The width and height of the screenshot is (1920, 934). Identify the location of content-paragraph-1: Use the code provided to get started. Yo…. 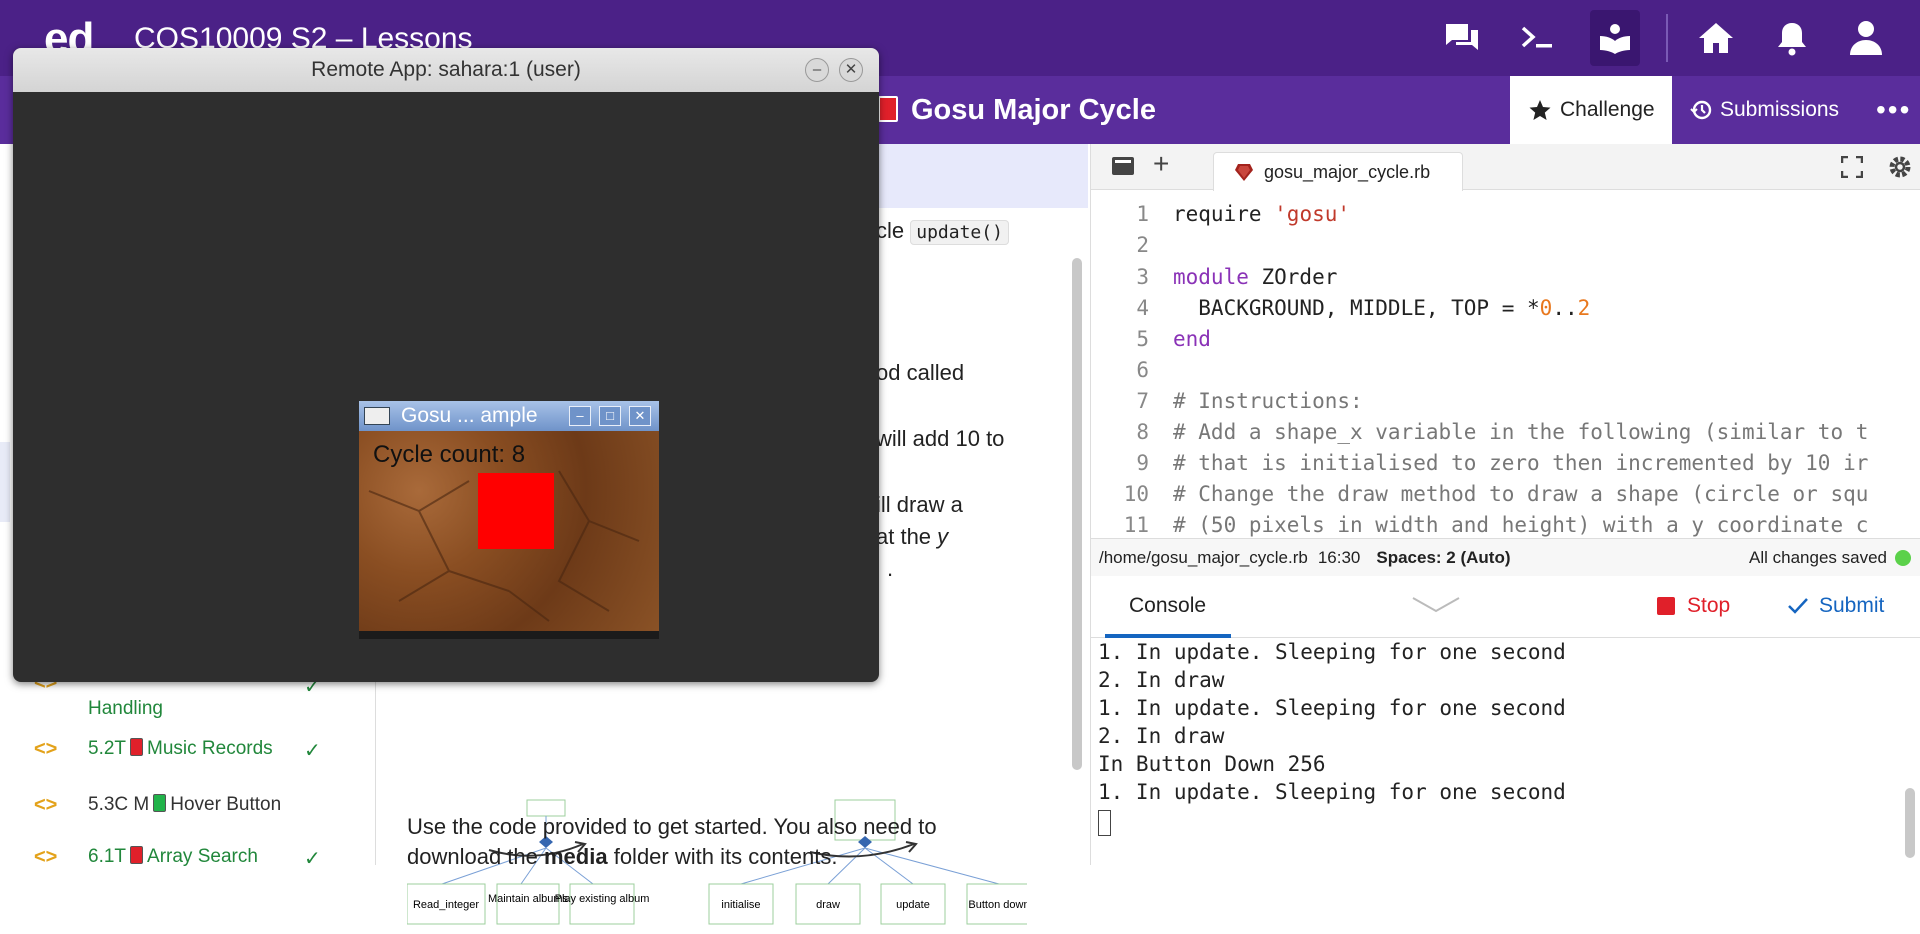
(672, 826).